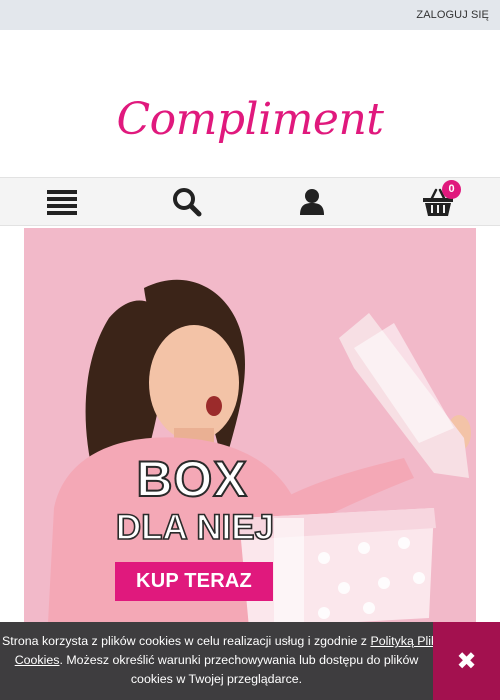  What do you see at coordinates (250, 119) in the screenshot?
I see `logo-text: Compliment` at bounding box center [250, 119].